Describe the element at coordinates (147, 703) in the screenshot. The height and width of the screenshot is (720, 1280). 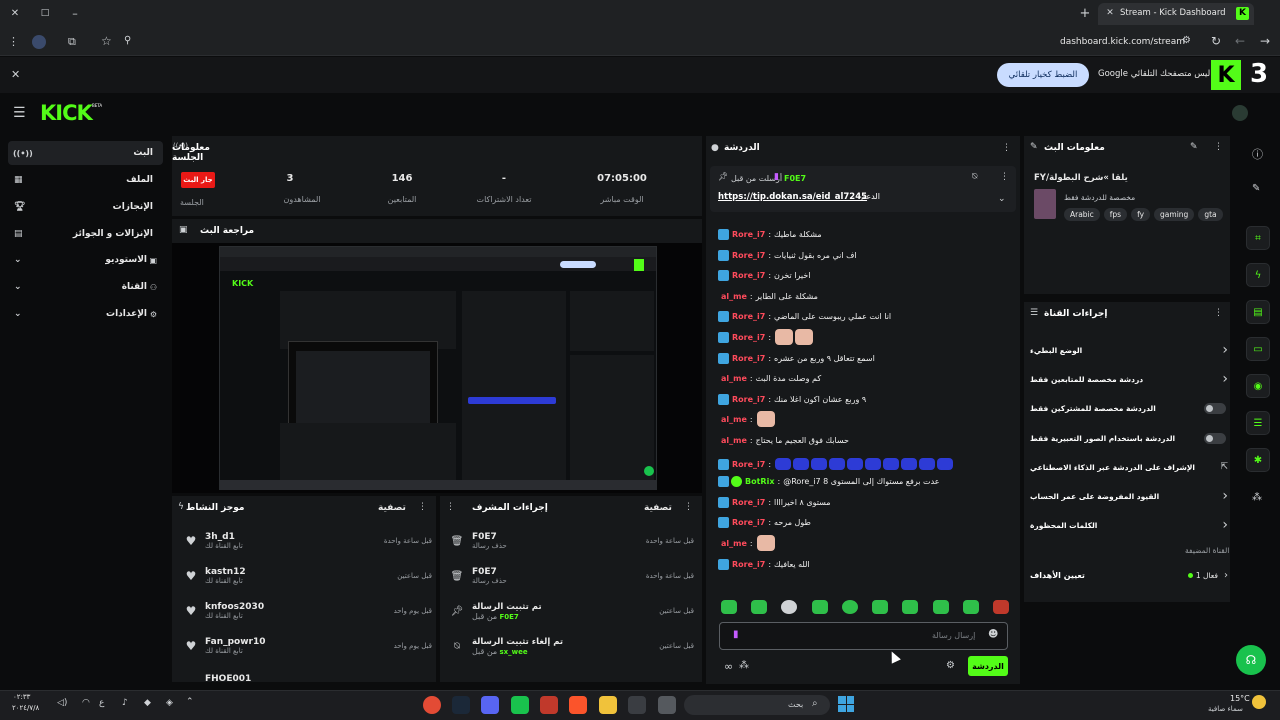
I see `tray-app-icon: ◆` at that location.